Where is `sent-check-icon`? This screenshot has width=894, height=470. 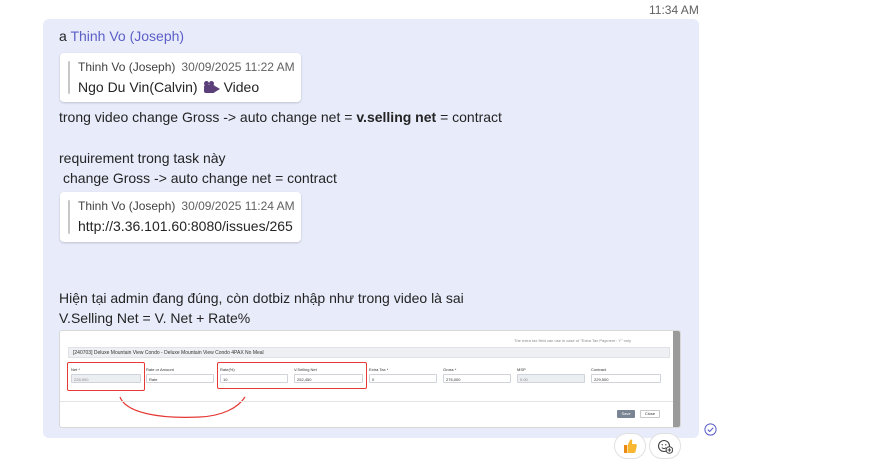 sent-check-icon is located at coordinates (710, 429).